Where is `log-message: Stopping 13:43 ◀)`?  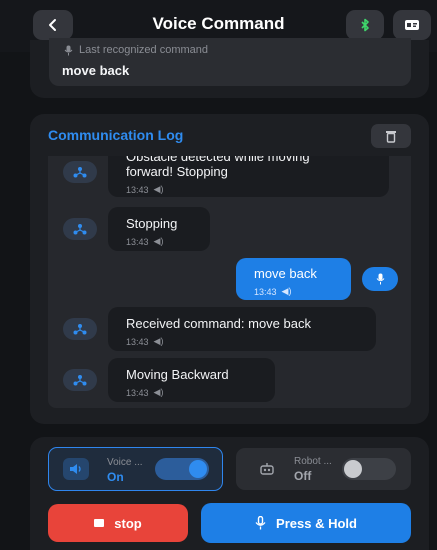 log-message: Stopping 13:43 ◀) is located at coordinates (159, 229).